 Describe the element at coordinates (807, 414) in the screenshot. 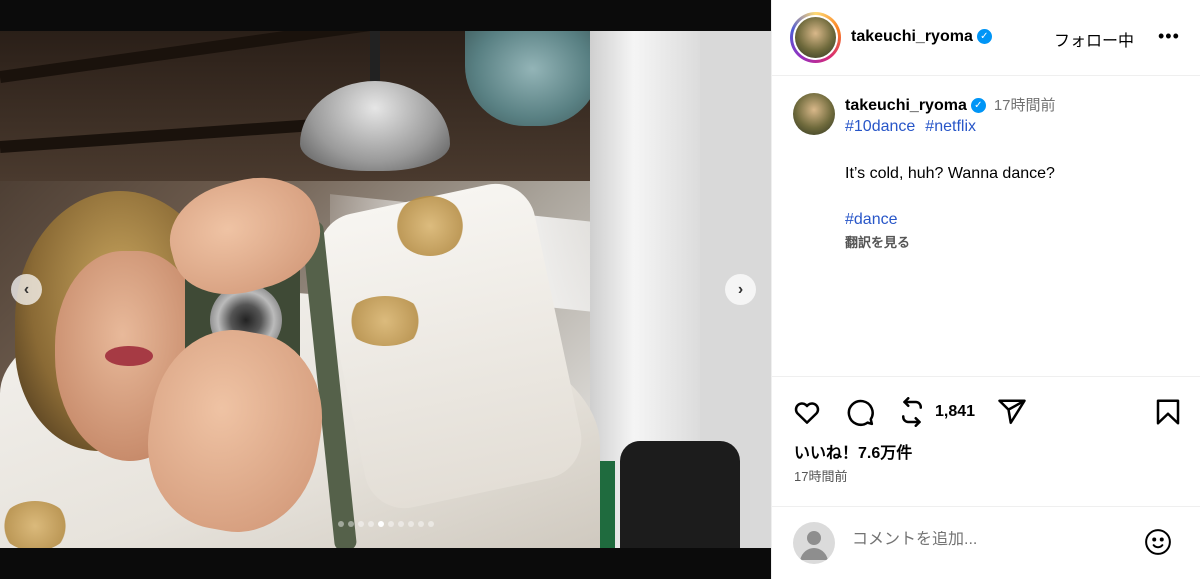

I see `heart-icon` at that location.